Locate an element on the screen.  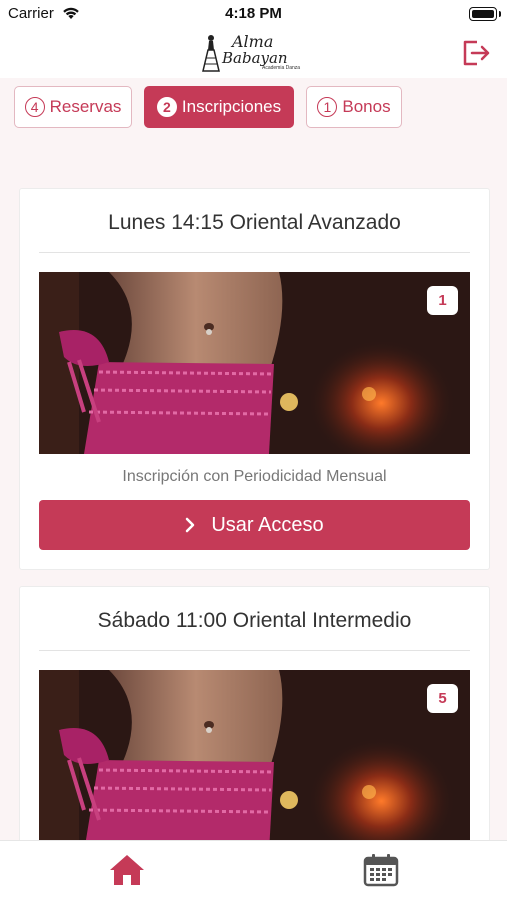
home-icon is located at coordinates (127, 870).